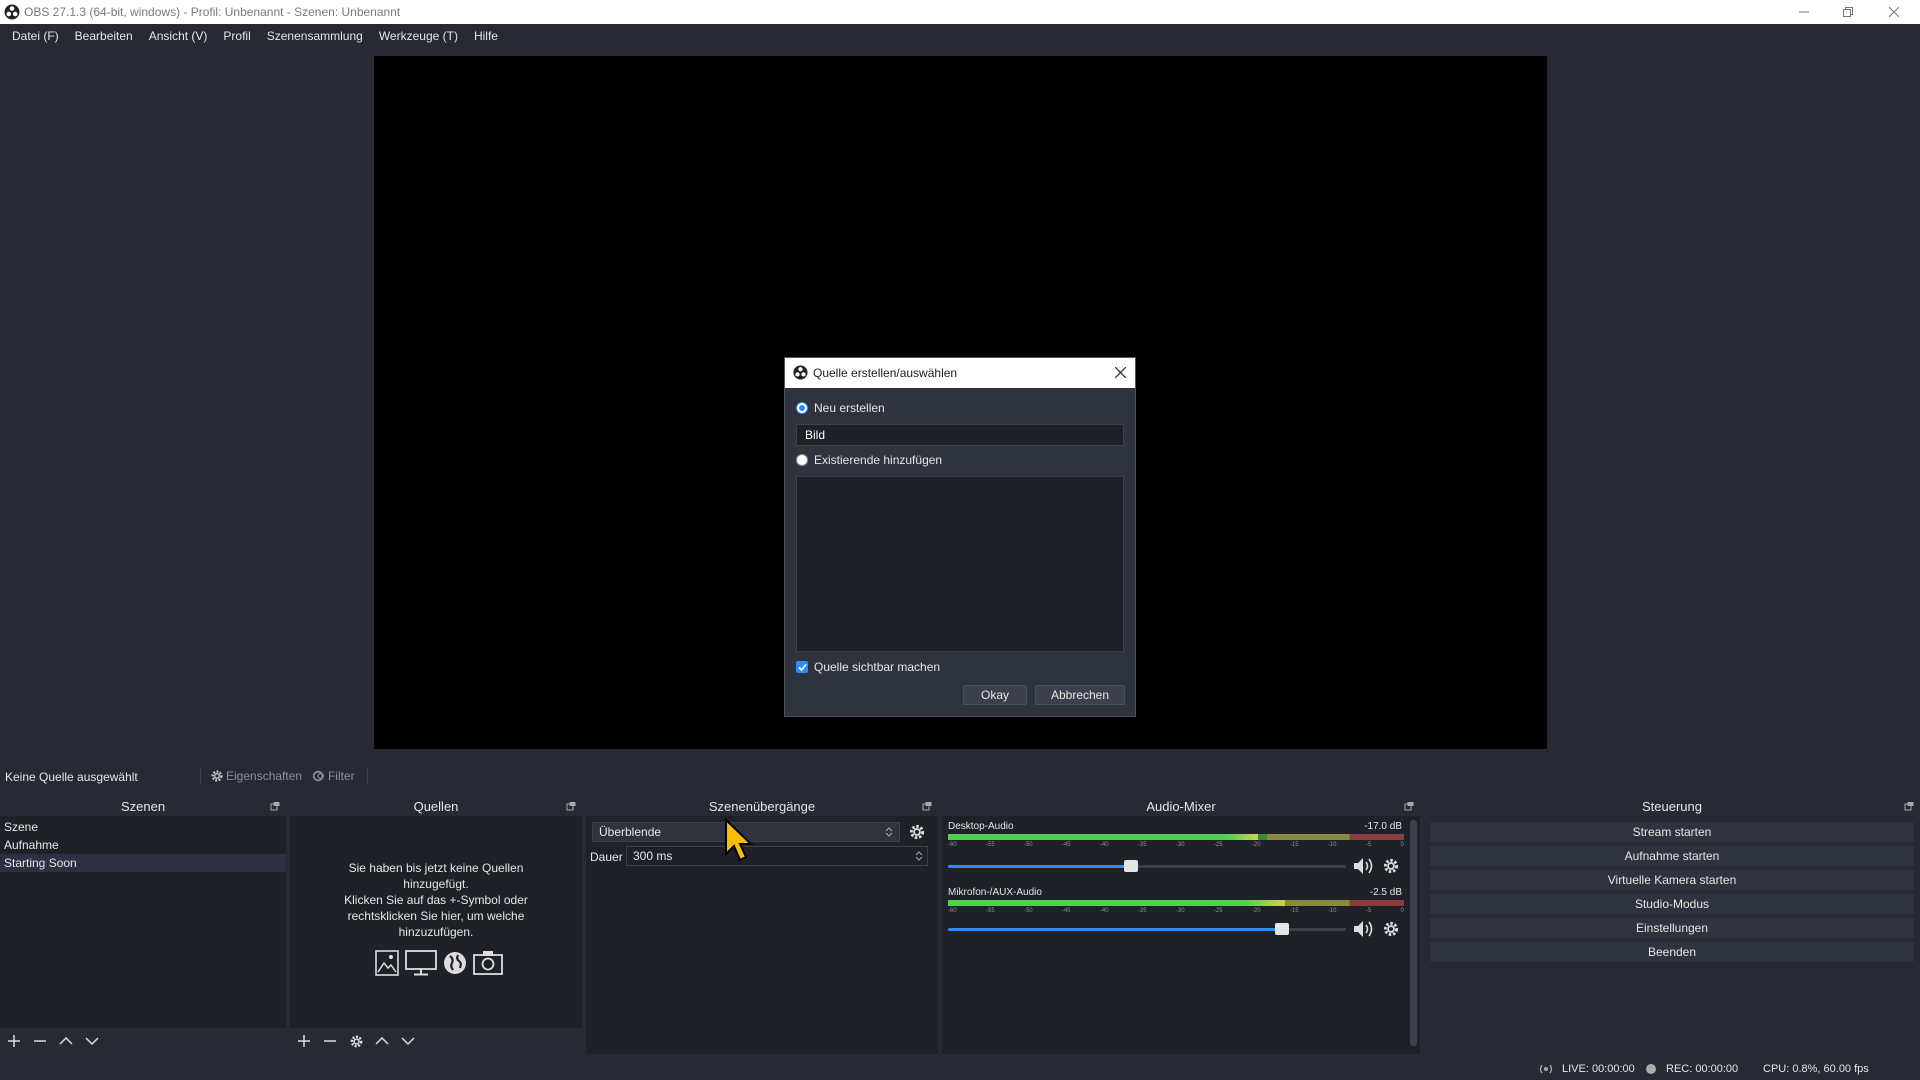 The width and height of the screenshot is (1920, 1080). Describe the element at coordinates (1413, 933) in the screenshot. I see `mixer-scrollbar` at that location.